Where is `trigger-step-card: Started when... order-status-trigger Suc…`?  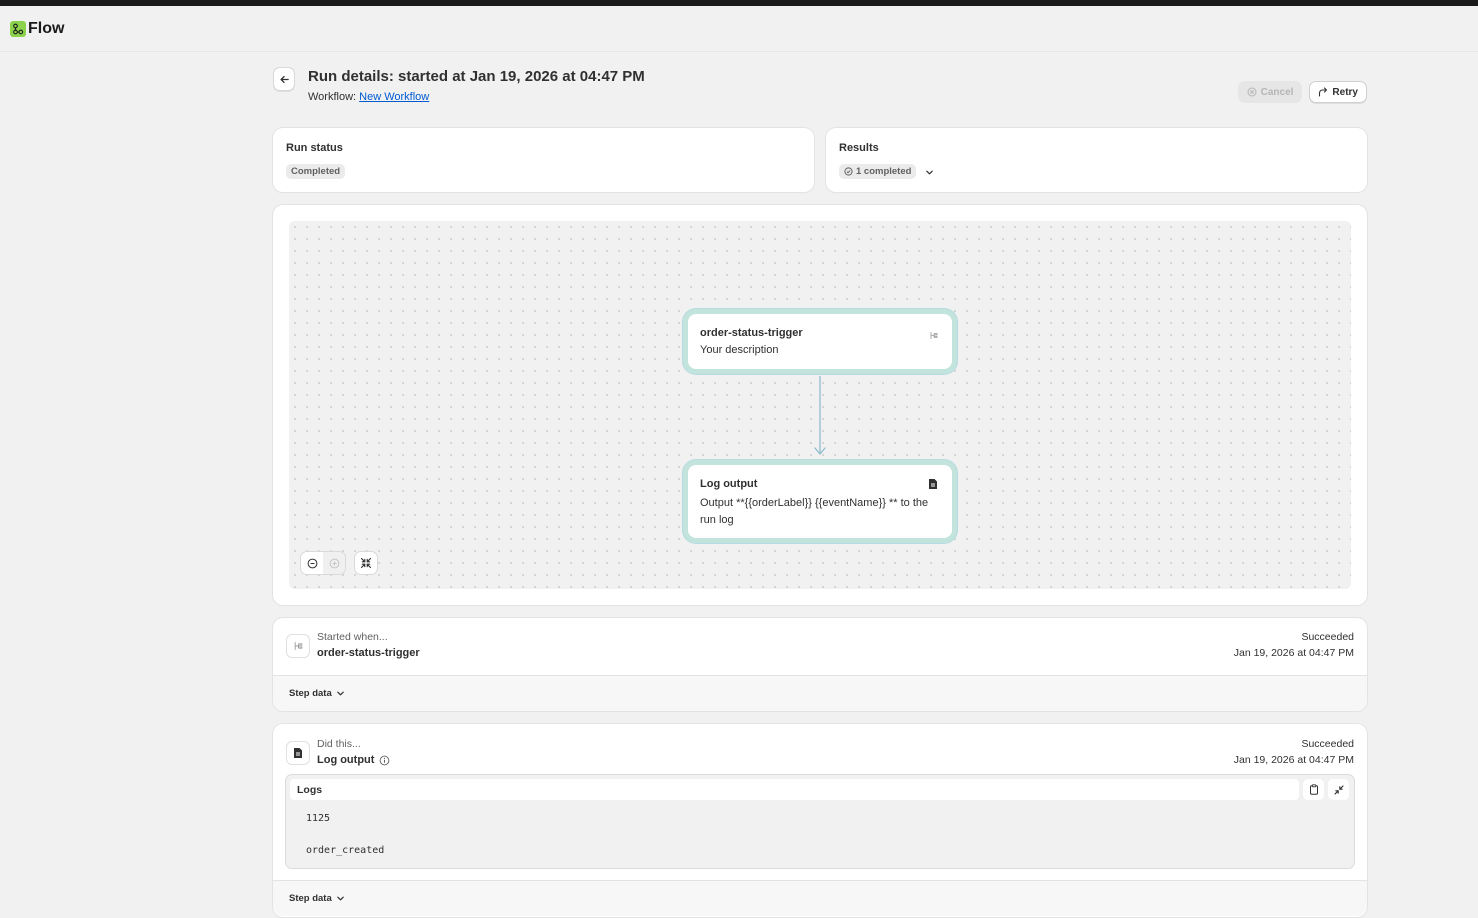 trigger-step-card: Started when... order-status-trigger Suc… is located at coordinates (820, 664).